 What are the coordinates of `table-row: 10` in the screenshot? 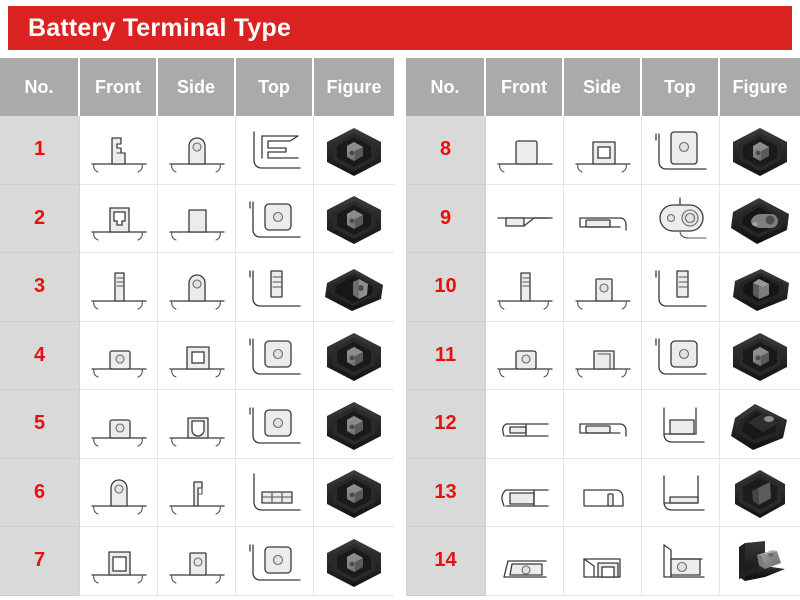 It's located at (603, 287).